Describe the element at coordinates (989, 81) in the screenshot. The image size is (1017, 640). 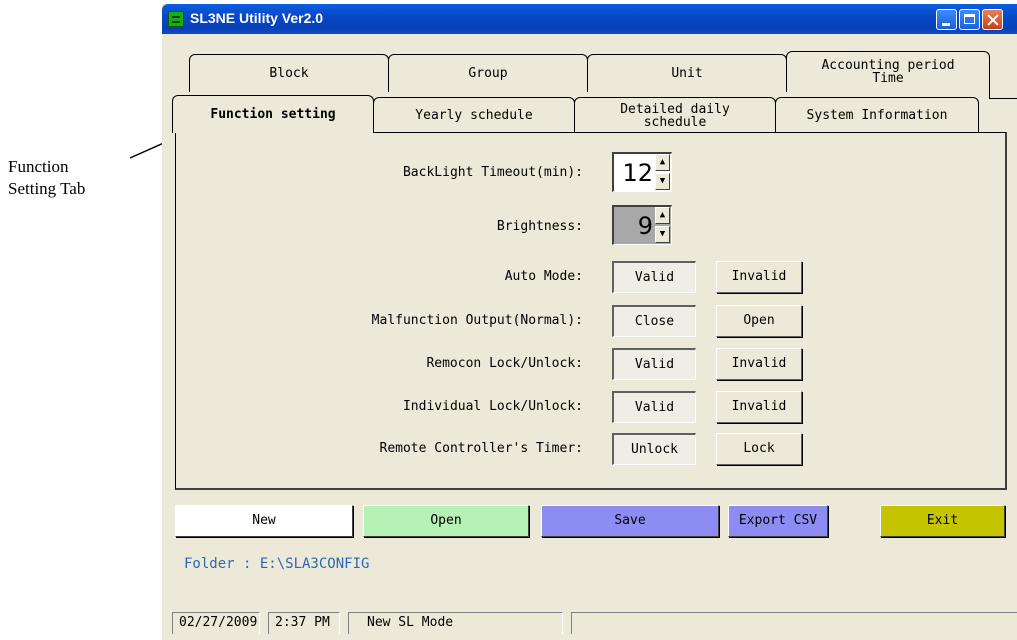
I see `tab-row-edge` at that location.